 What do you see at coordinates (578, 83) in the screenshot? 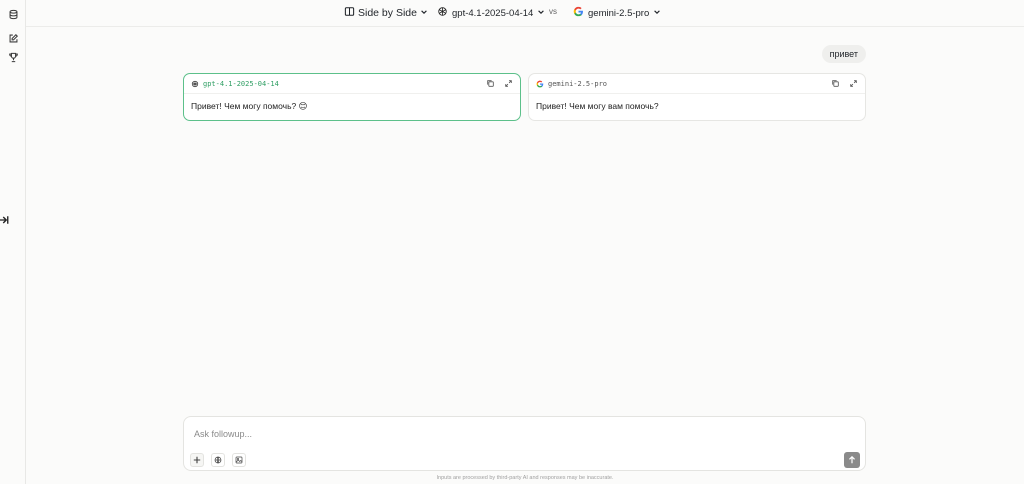
I see `card-model-name: gemini-2.5-pro` at bounding box center [578, 83].